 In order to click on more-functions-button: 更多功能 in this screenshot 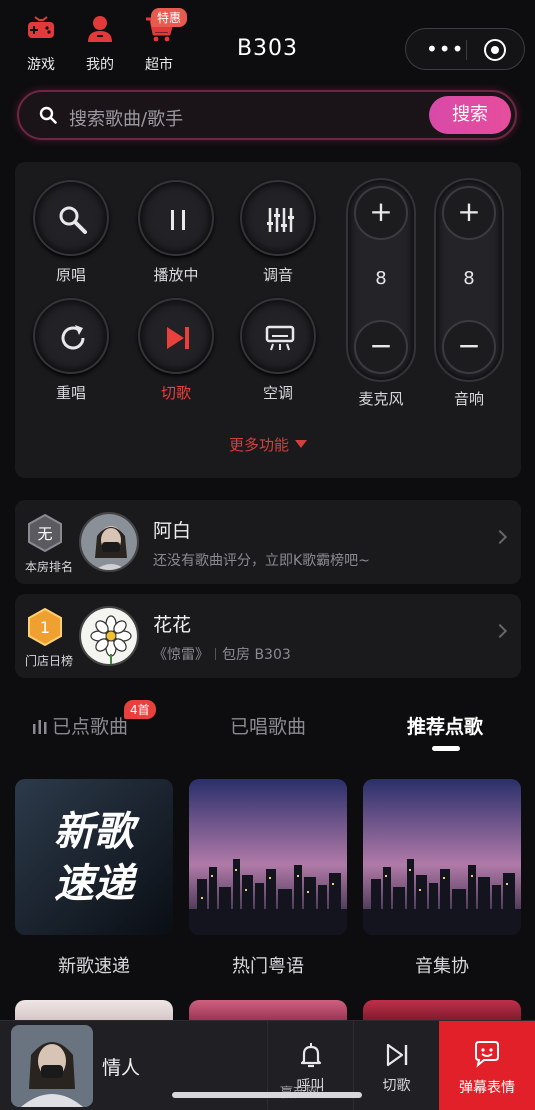, I will do `click(268, 444)`.